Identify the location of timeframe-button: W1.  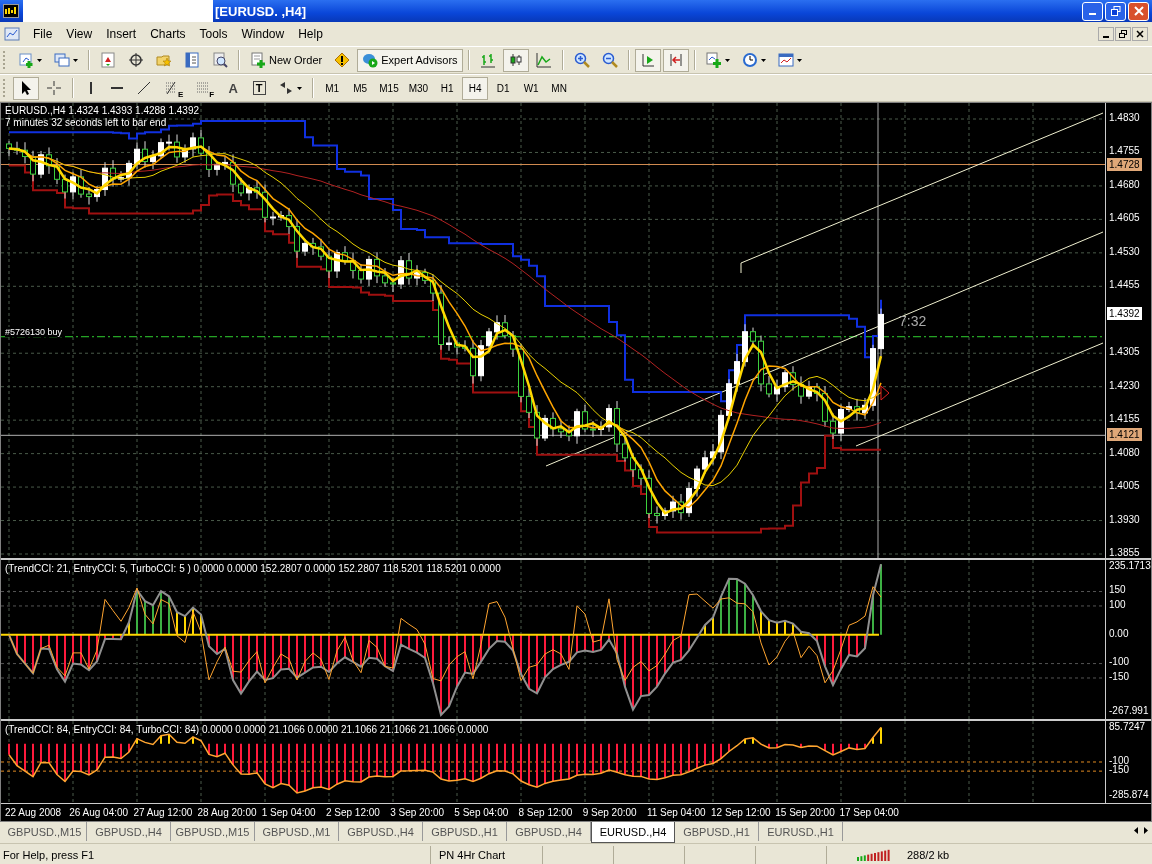
(531, 88).